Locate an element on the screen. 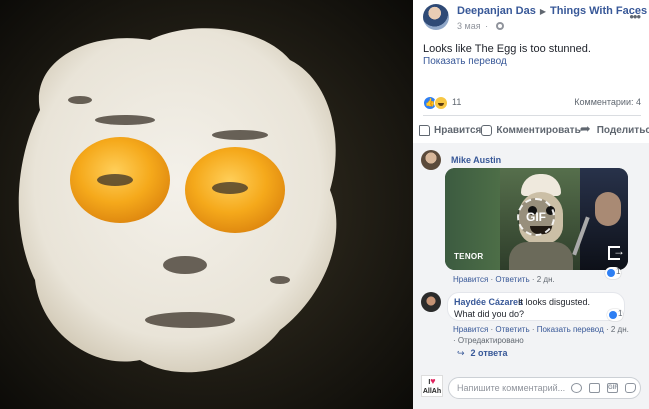 The height and width of the screenshot is (409, 649). camera-icon is located at coordinates (594, 388).